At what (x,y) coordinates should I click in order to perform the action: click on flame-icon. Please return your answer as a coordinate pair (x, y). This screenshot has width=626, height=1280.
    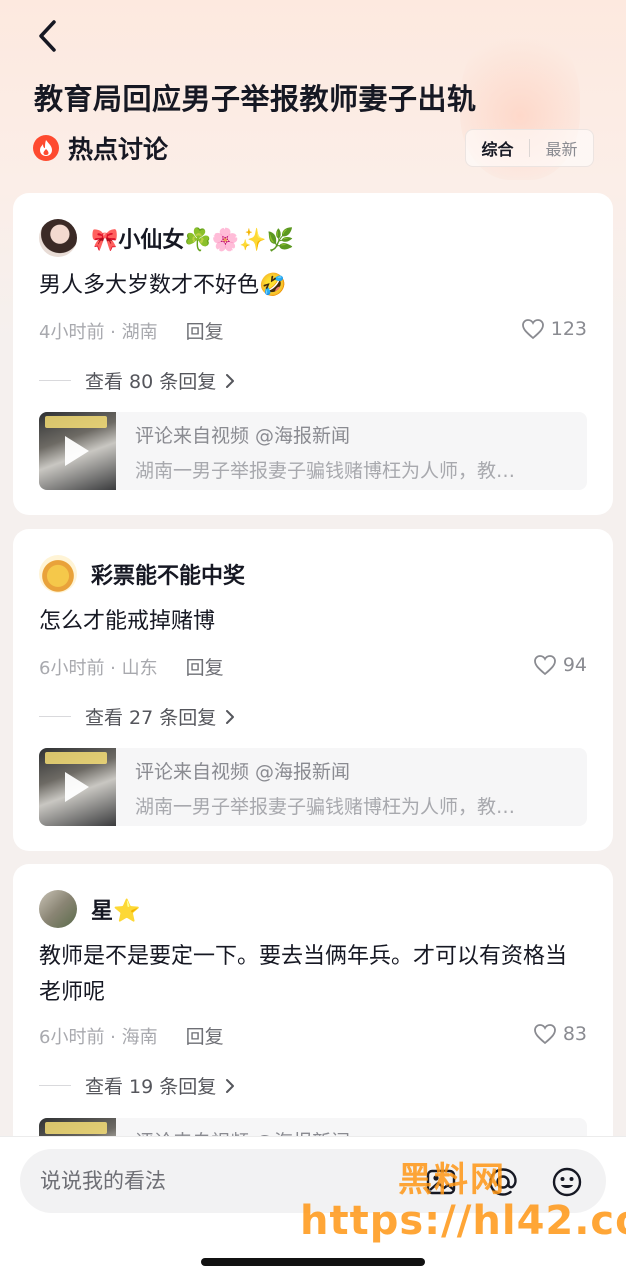
    Looking at the image, I should click on (46, 148).